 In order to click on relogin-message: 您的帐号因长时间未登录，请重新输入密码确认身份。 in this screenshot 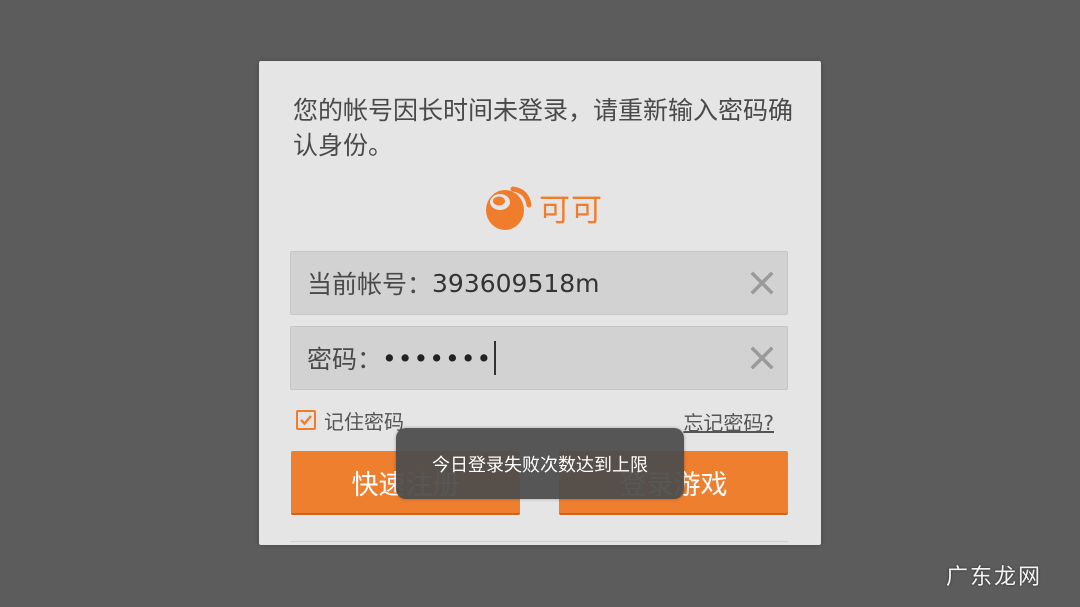, I will do `click(543, 128)`.